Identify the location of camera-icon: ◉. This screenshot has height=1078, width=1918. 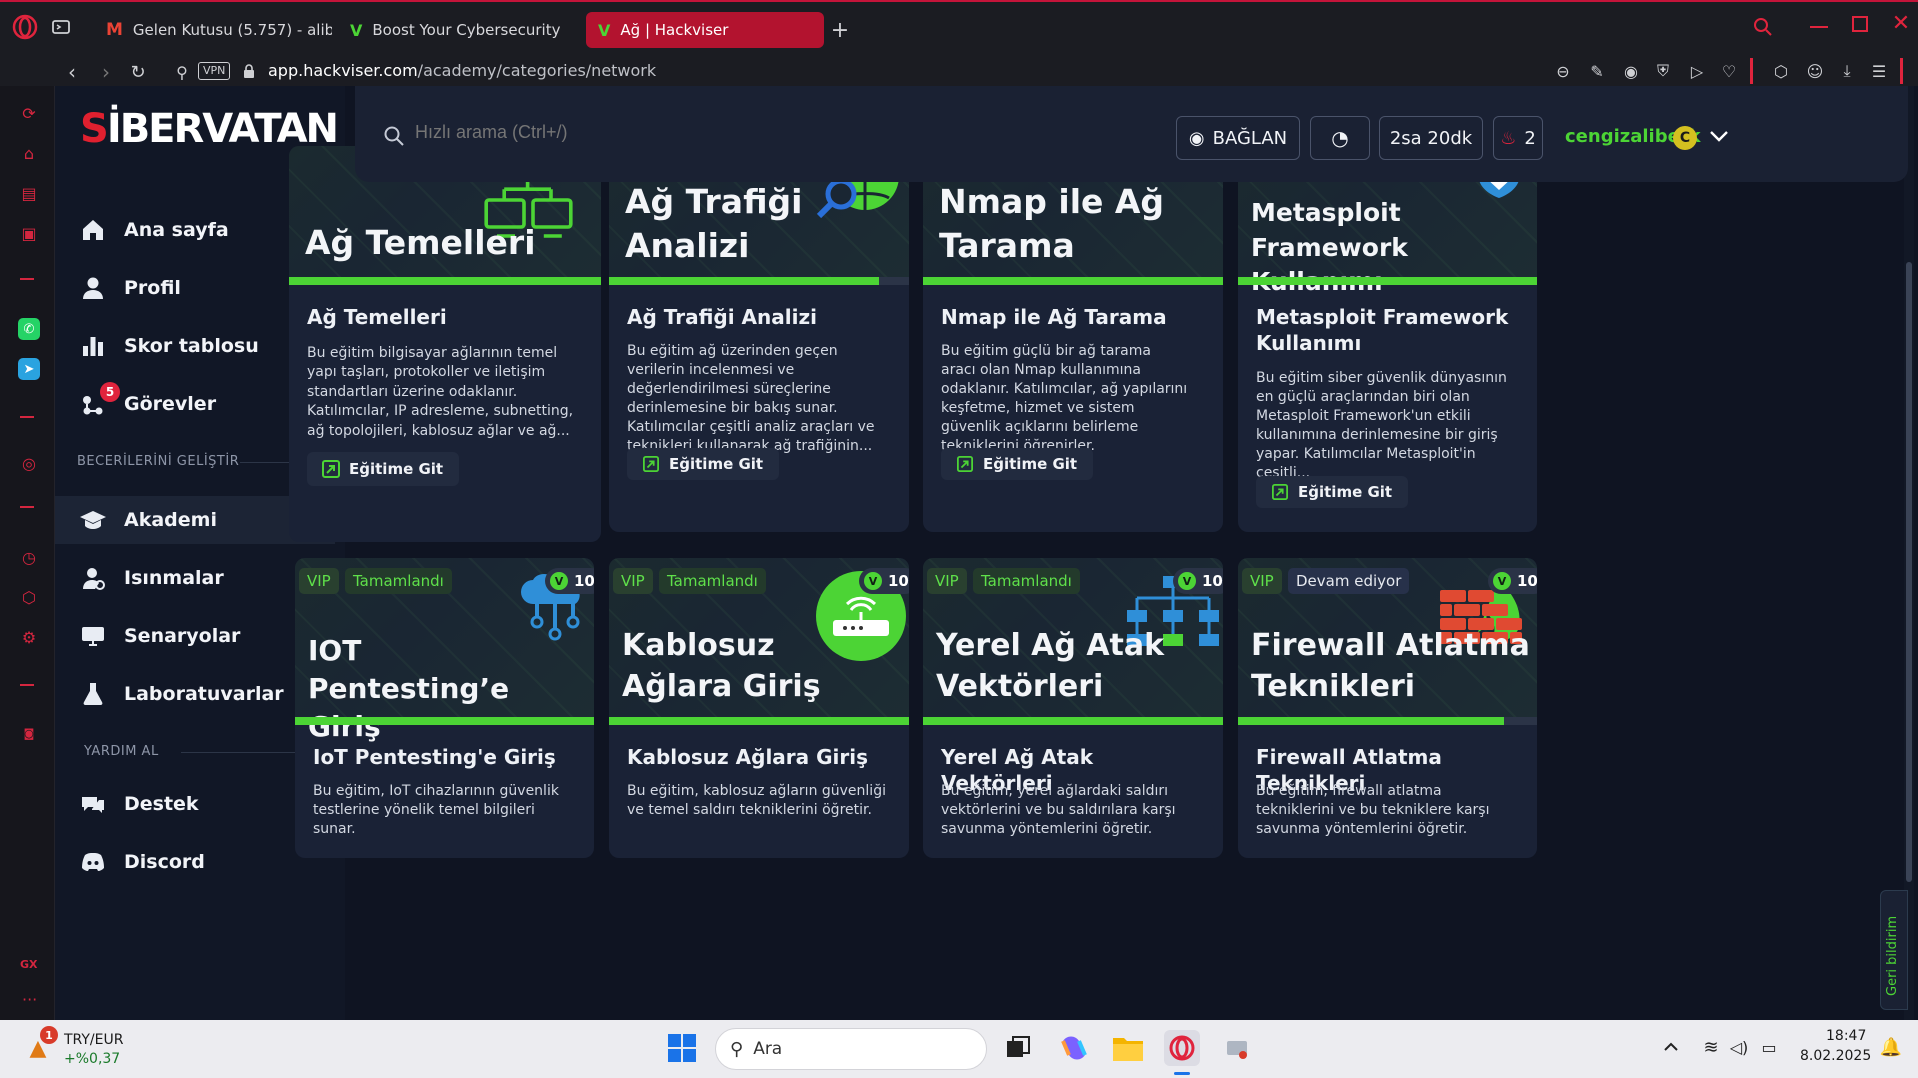
(1631, 71).